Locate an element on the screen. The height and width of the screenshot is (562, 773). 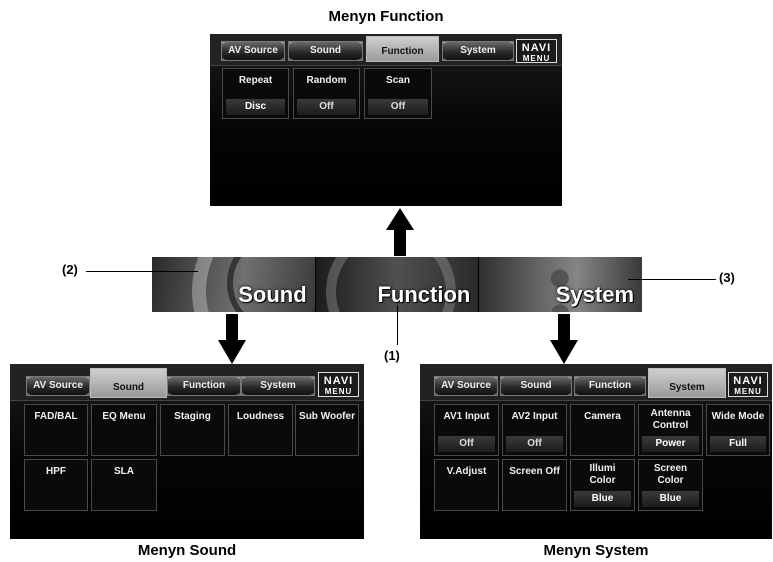
function-item-random: Random Off is located at coordinates (326, 93).